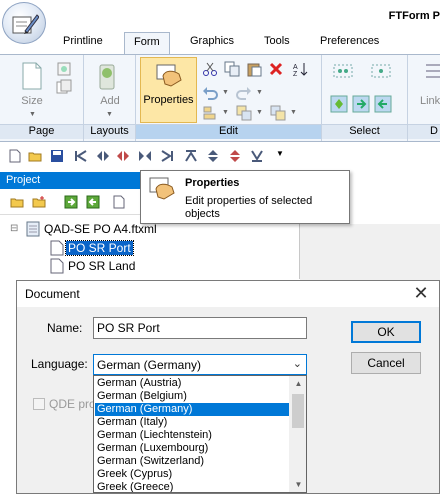 This screenshot has height=494, width=440. Describe the element at coordinates (32, 101) in the screenshot. I see `size-button: Size` at that location.